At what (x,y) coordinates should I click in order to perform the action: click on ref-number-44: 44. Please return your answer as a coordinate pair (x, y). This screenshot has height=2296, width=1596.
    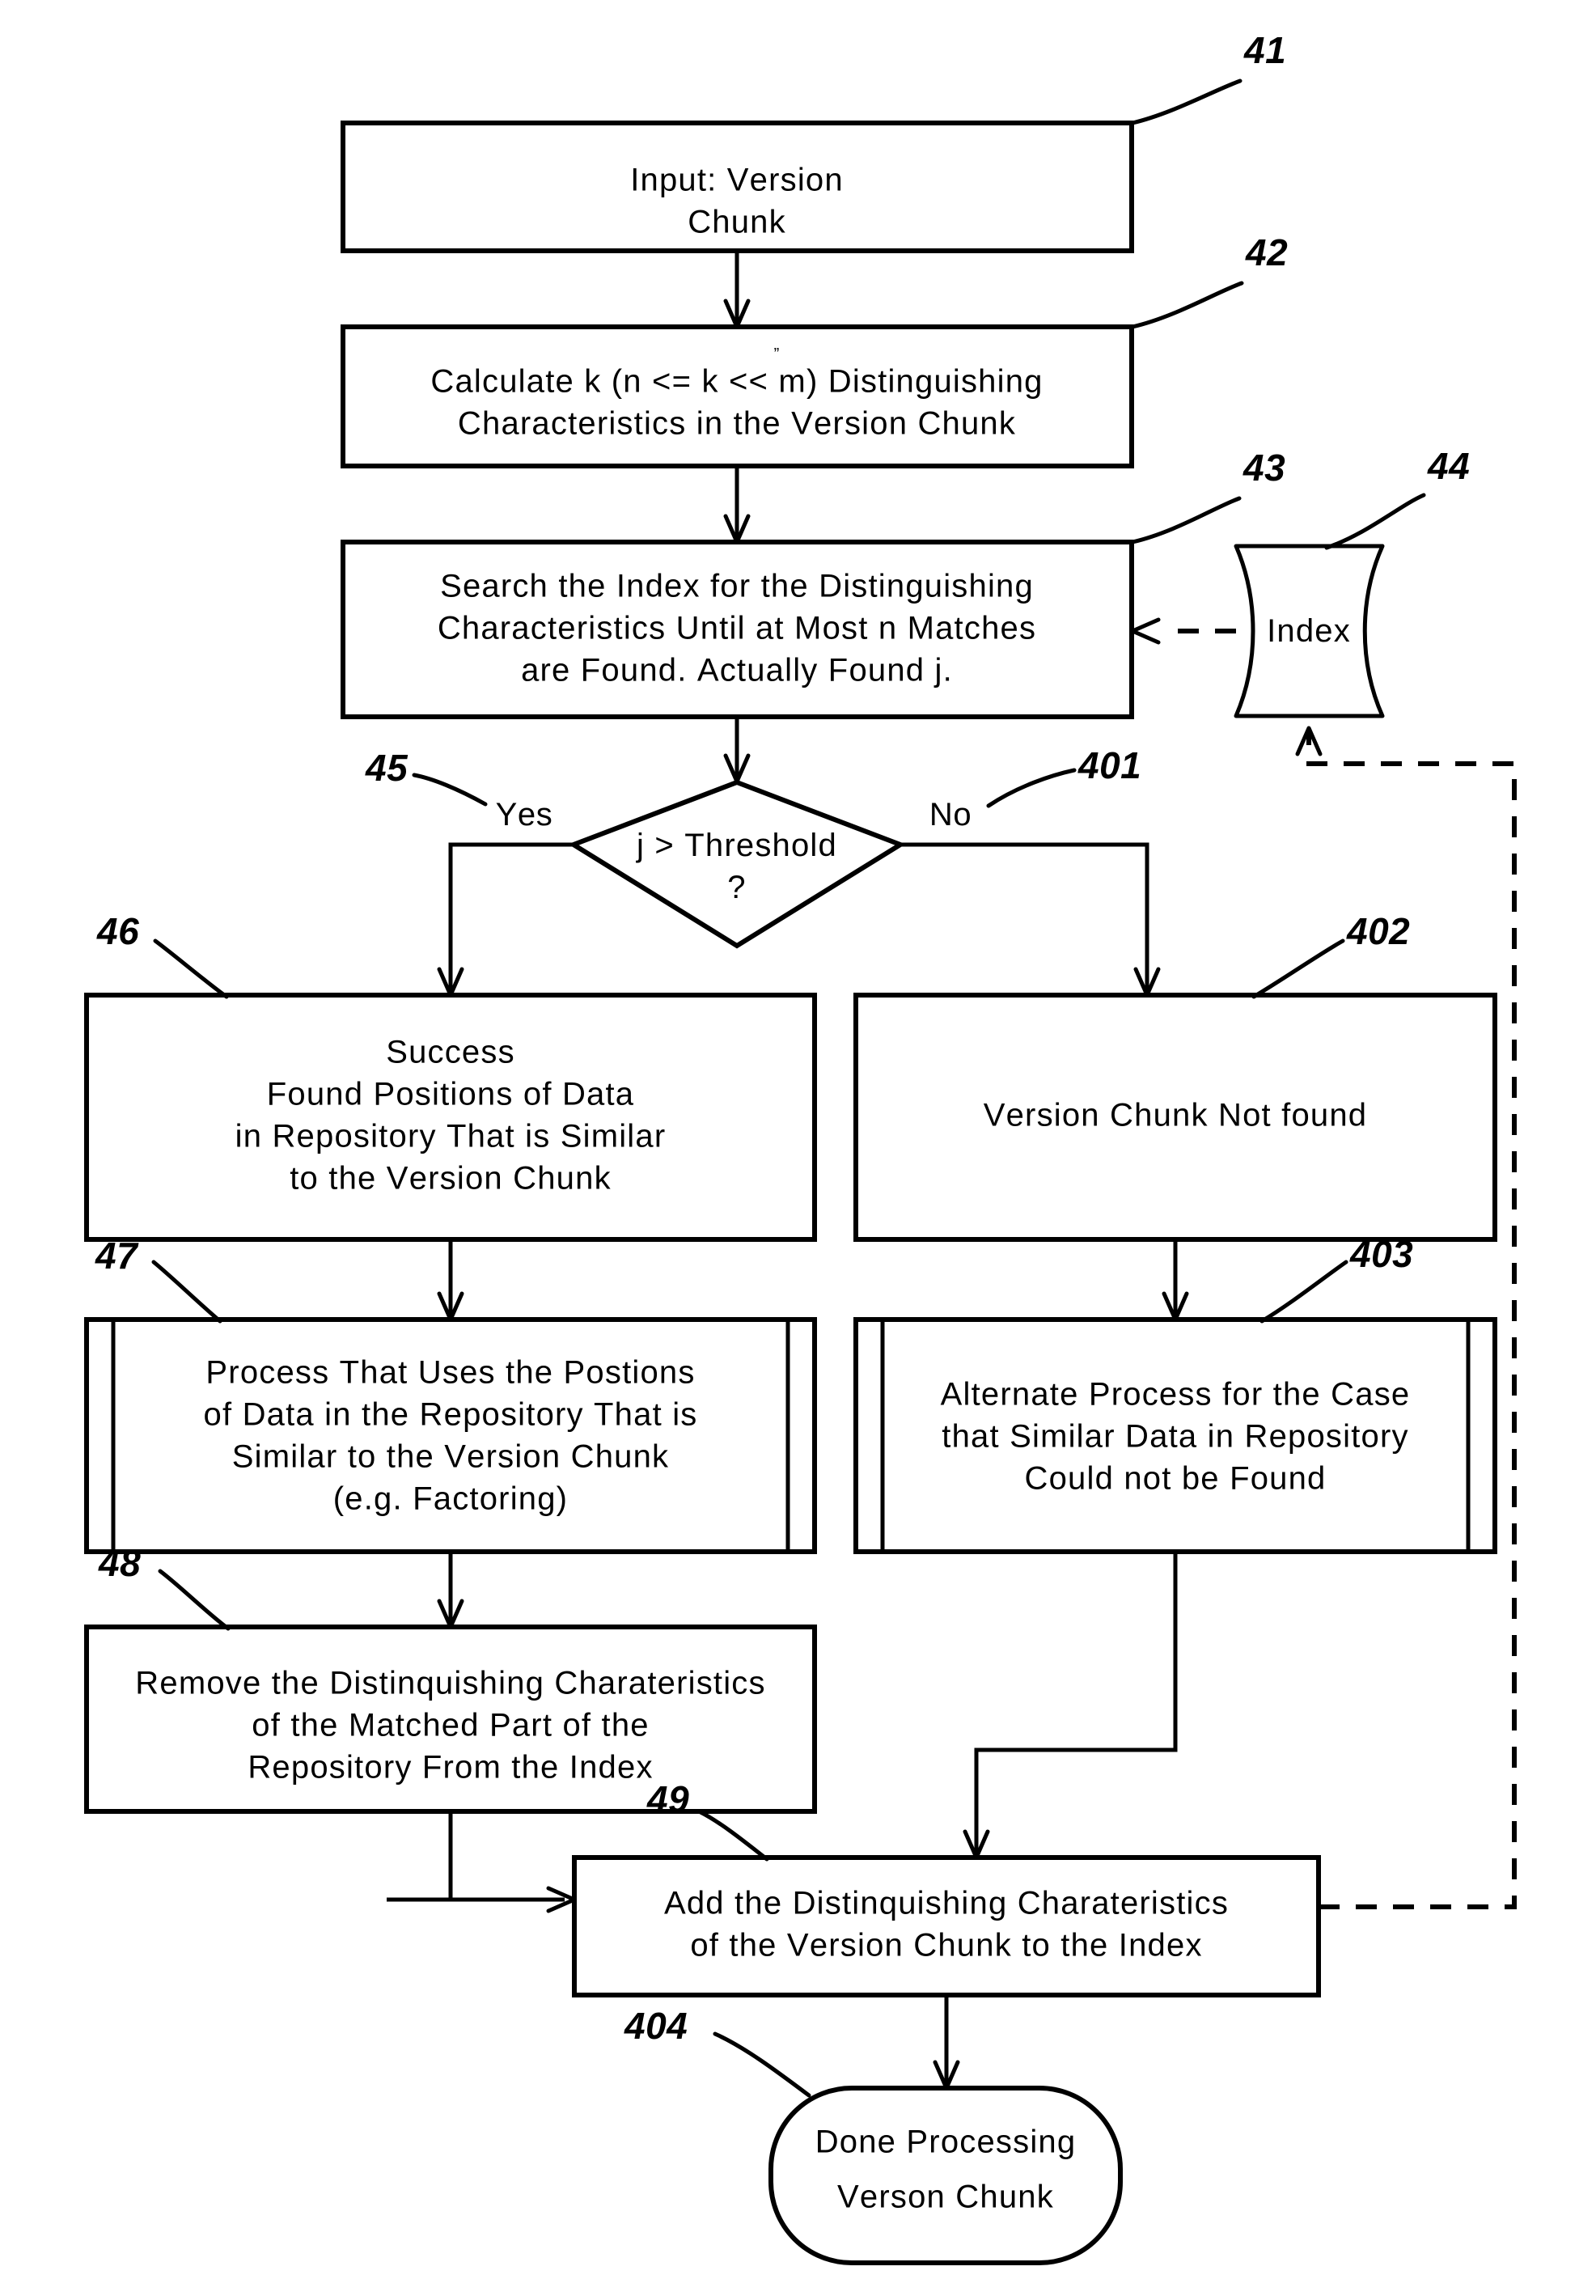
    Looking at the image, I should click on (1449, 466).